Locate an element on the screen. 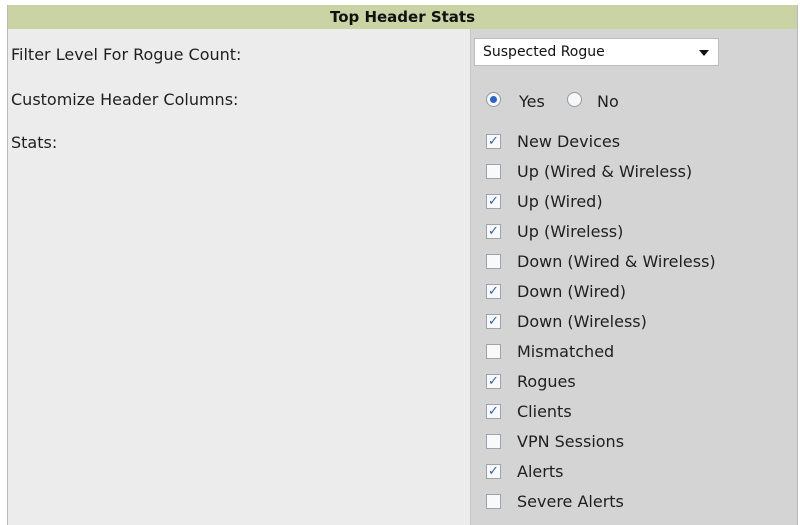 The width and height of the screenshot is (800, 525). stats-label: Stats: is located at coordinates (34, 142).